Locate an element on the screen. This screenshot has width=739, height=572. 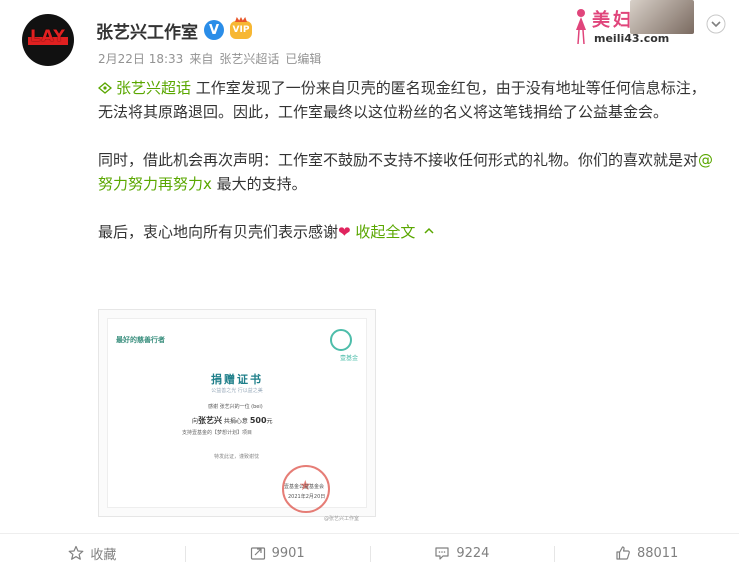
paragraph-3: 最后，衷心地向所有贝壳们表示感谢❤ 收起全文 is located at coordinates (408, 232).